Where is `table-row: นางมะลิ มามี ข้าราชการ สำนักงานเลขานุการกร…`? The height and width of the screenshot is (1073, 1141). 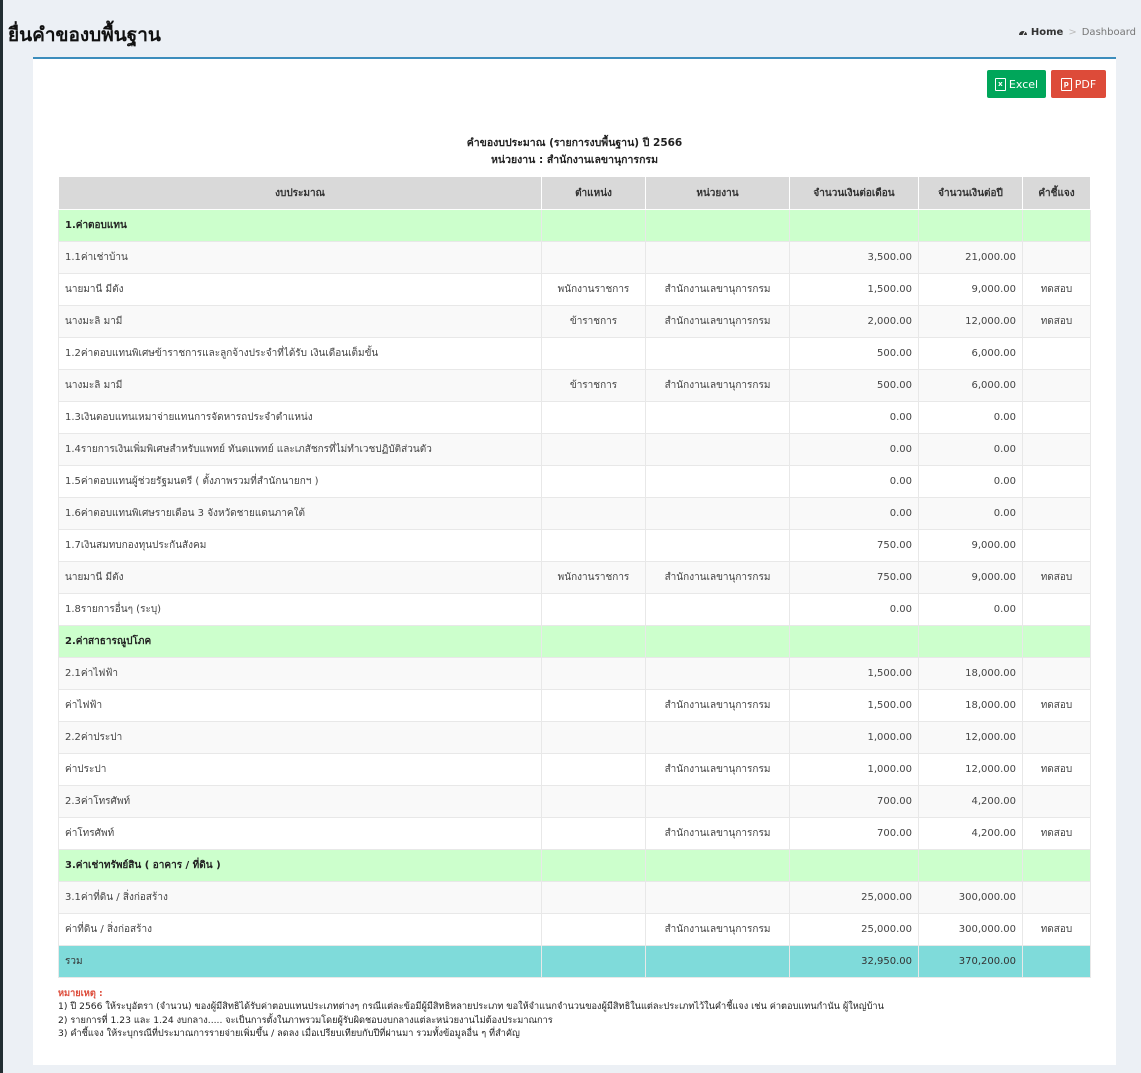 table-row: นางมะลิ มามี ข้าราชการ สำนักงานเลขานุการกร… is located at coordinates (574, 385).